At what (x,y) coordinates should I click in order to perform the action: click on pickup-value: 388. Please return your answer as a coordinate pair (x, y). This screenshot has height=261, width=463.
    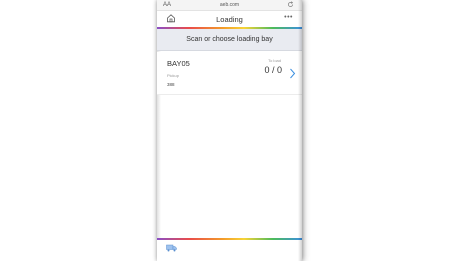
    Looking at the image, I should click on (171, 84).